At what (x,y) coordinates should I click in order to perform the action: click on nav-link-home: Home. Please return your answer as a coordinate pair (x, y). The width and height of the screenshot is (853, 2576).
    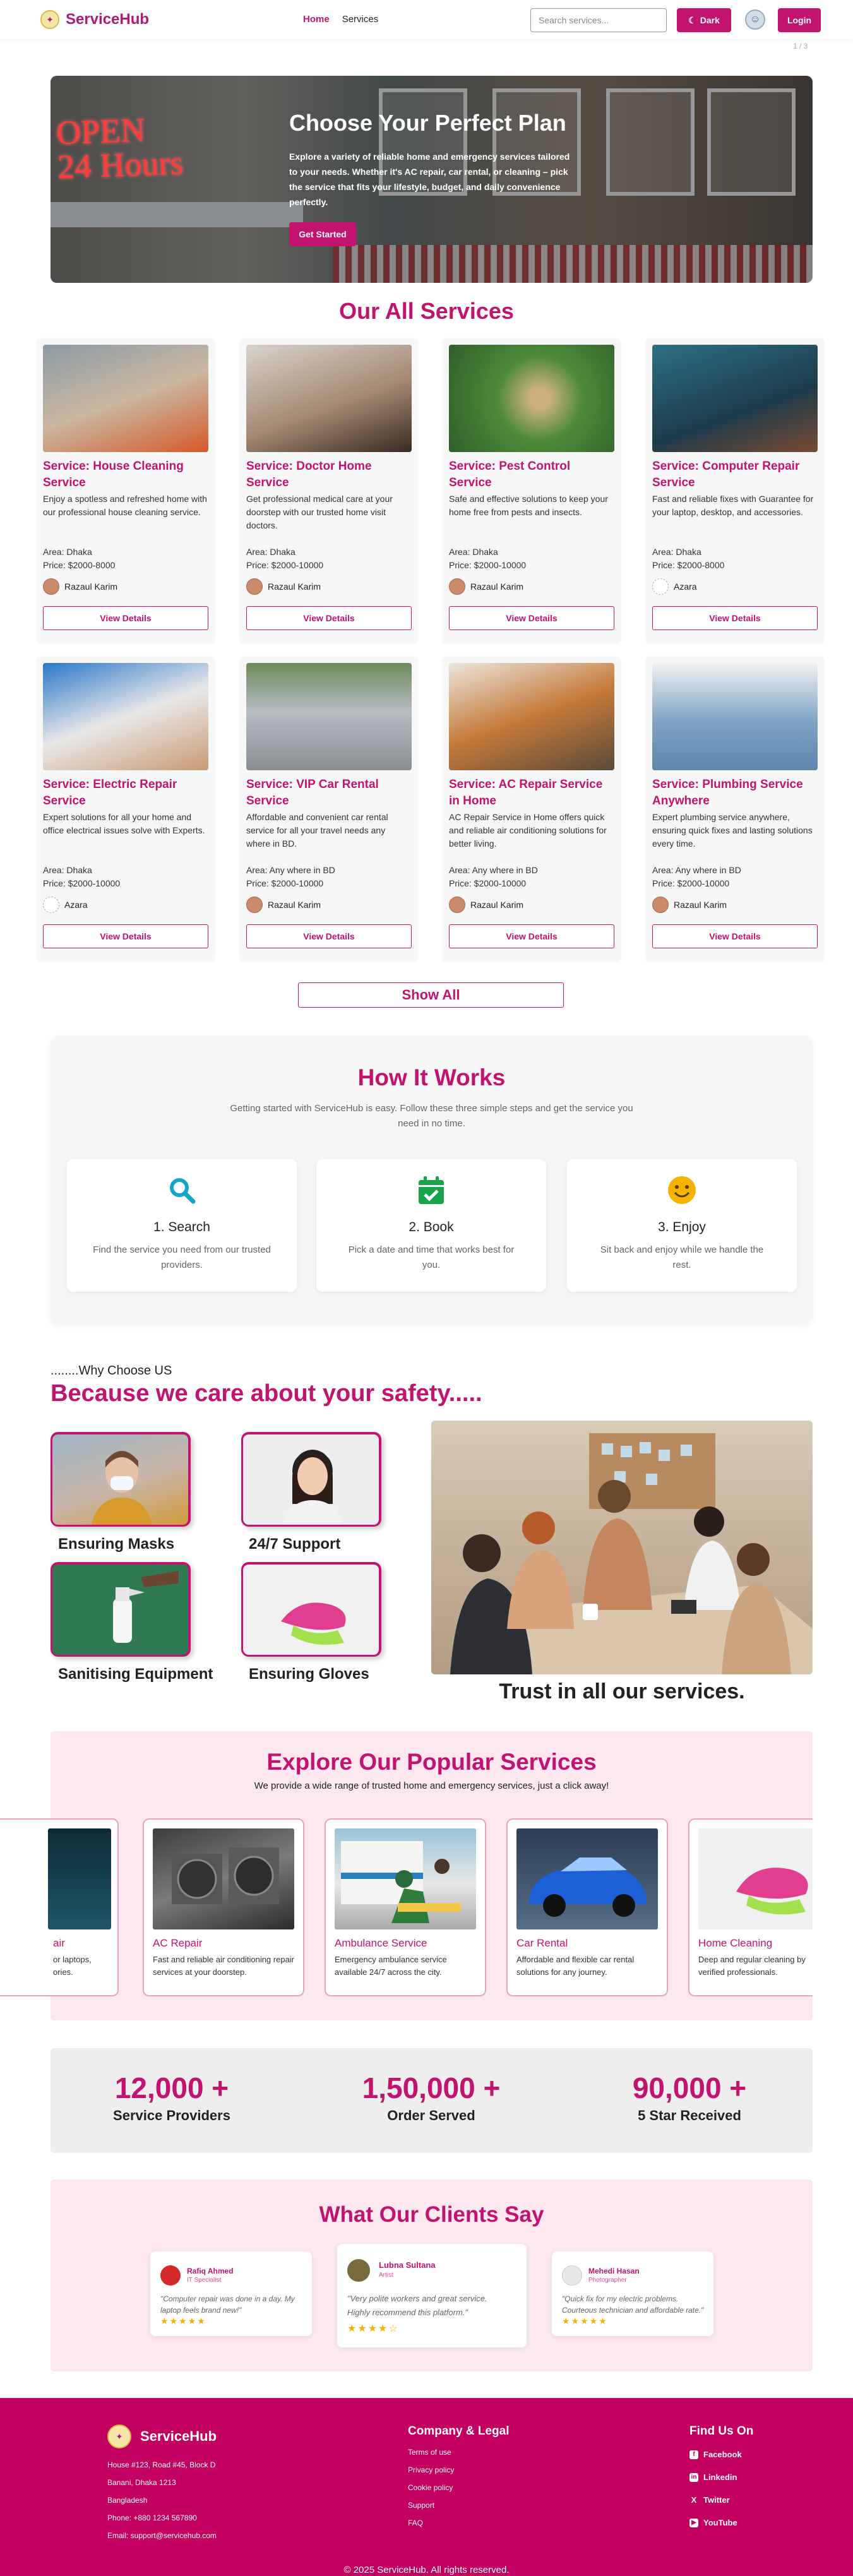
    Looking at the image, I should click on (317, 19).